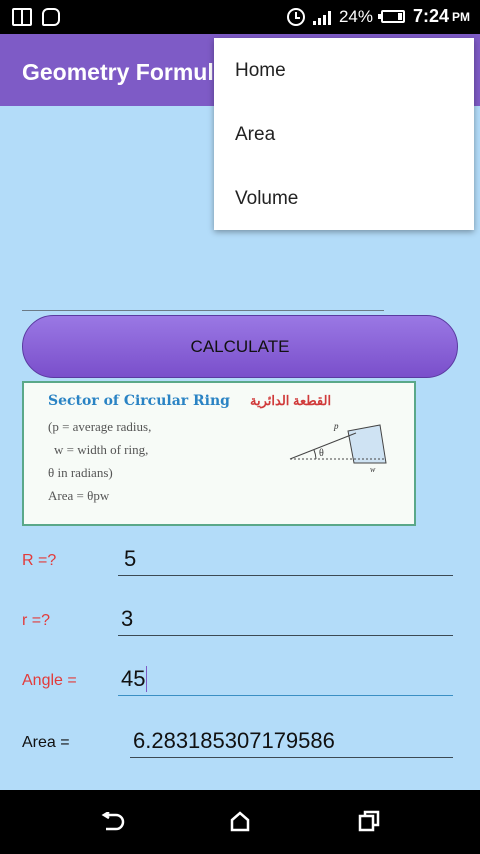  Describe the element at coordinates (22, 17) in the screenshot. I see `screen-mirror-icon` at that location.